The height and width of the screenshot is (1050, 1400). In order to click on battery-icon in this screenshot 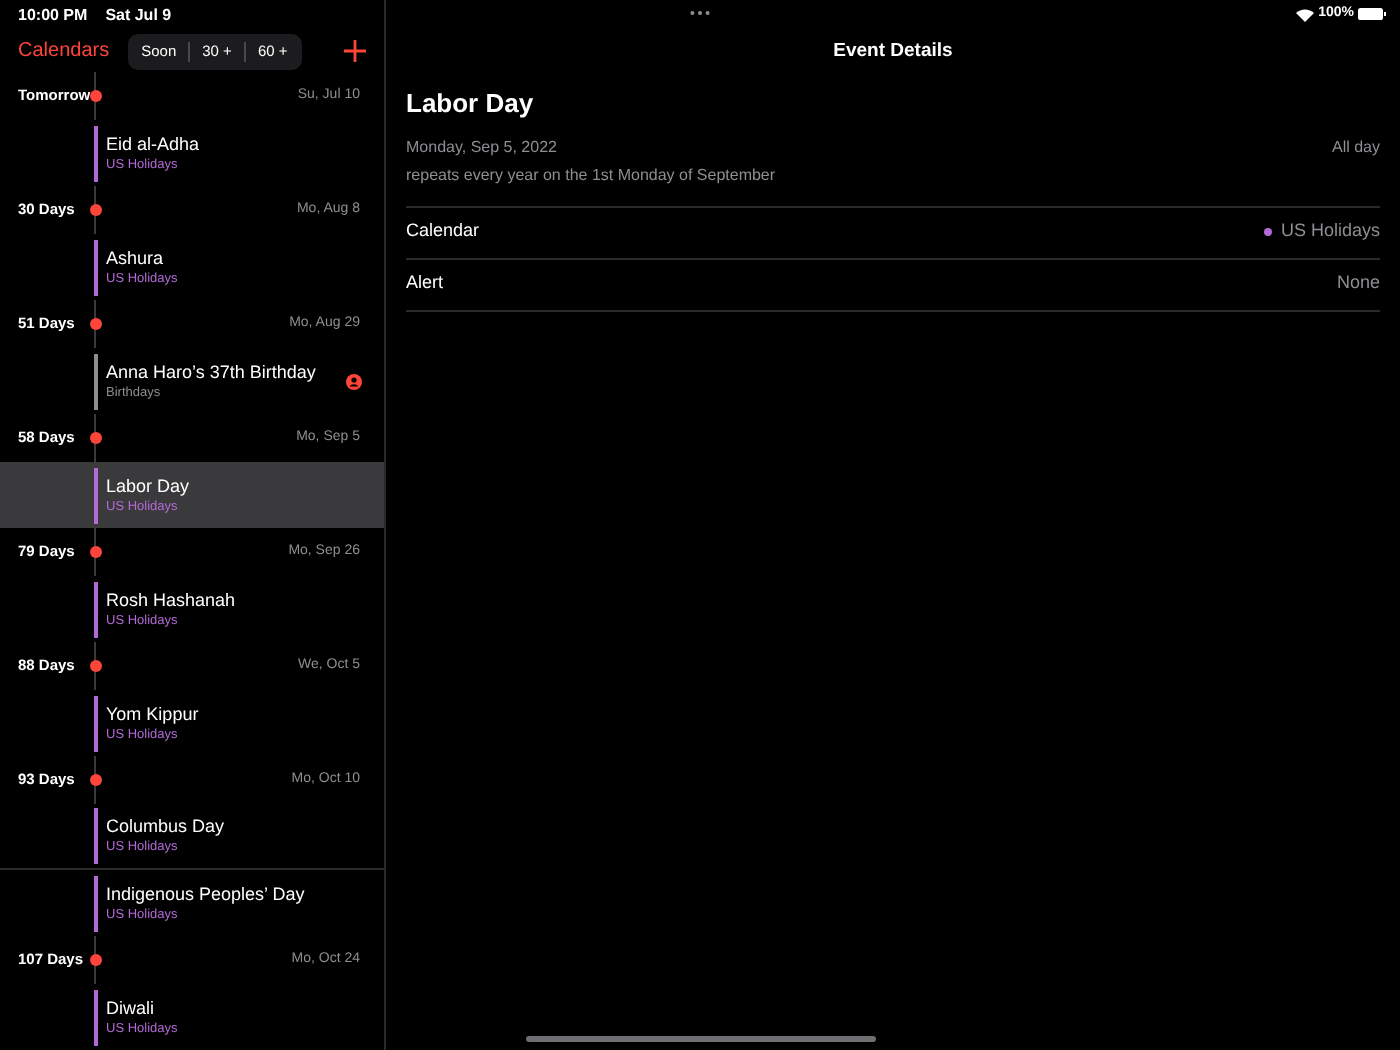, I will do `click(1372, 14)`.